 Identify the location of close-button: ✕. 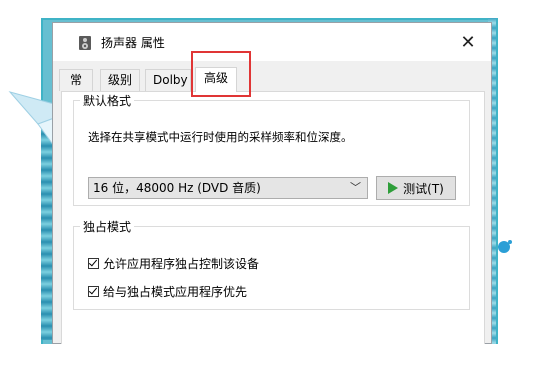
(468, 42).